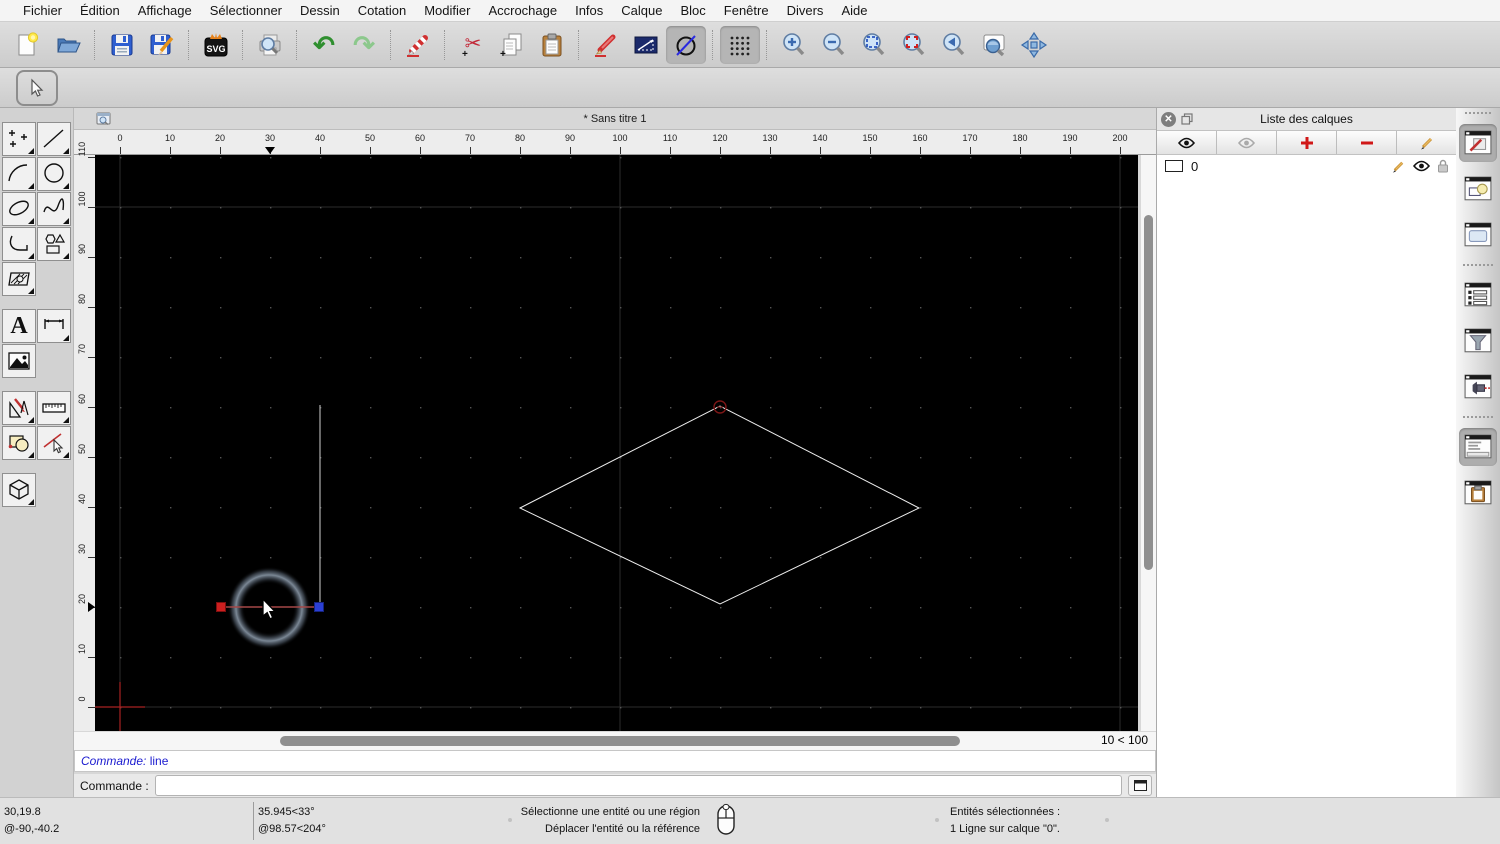 This screenshot has width=1500, height=844. Describe the element at coordinates (270, 45) in the screenshot. I see `print-preview-button` at that location.